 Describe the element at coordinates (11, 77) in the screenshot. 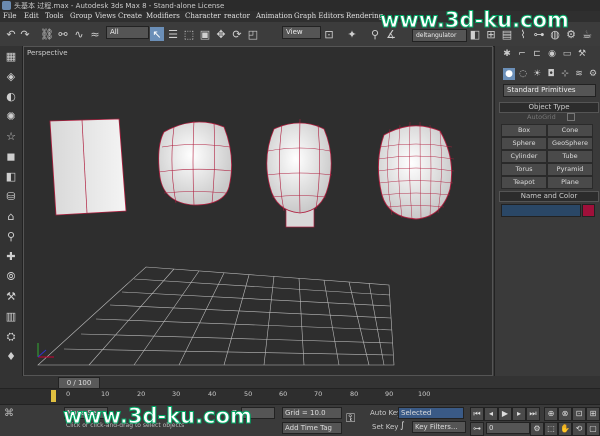

I see `shapes-icon: ◈` at that location.